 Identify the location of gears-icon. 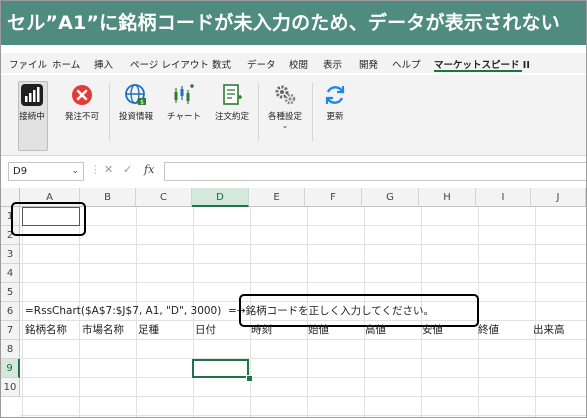
(285, 95).